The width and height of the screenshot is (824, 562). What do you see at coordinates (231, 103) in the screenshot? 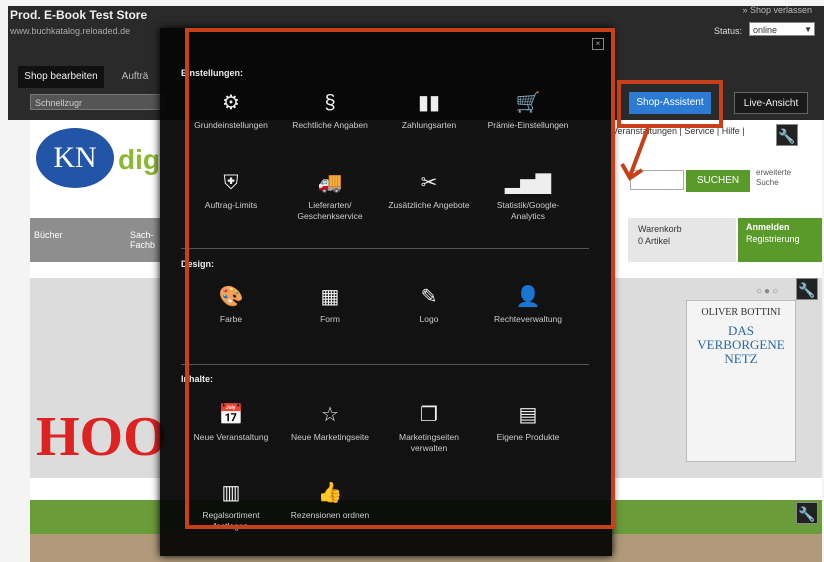
I see `gears-icon: ⚙` at bounding box center [231, 103].